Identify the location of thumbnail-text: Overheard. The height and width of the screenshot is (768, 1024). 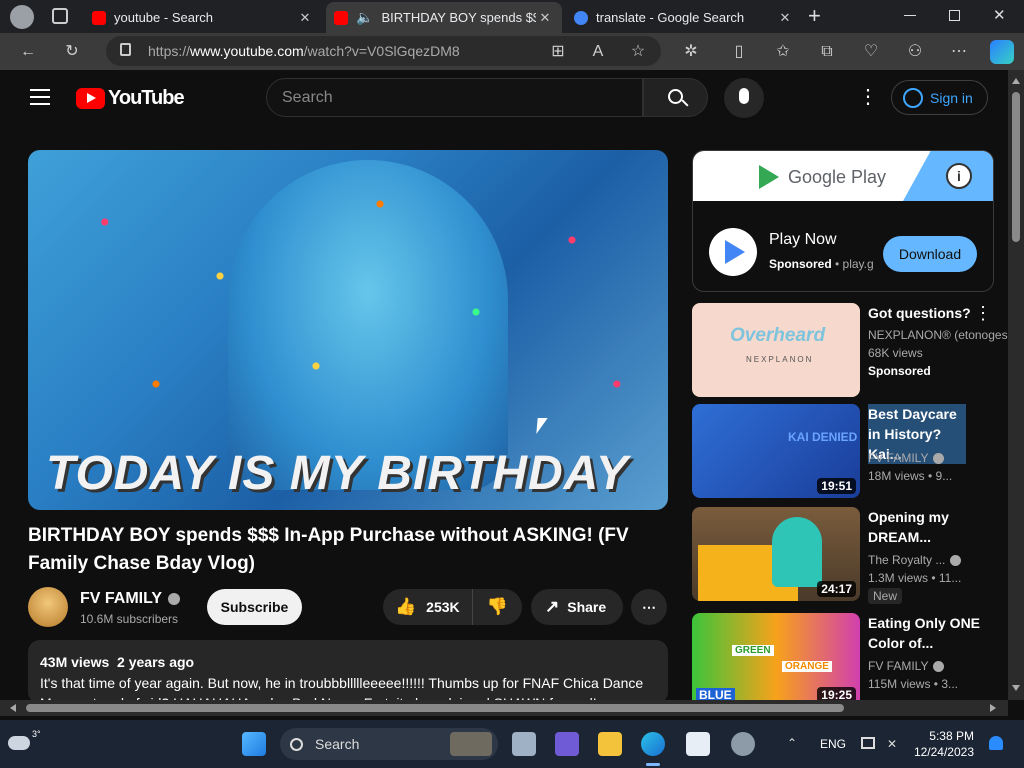
(778, 335).